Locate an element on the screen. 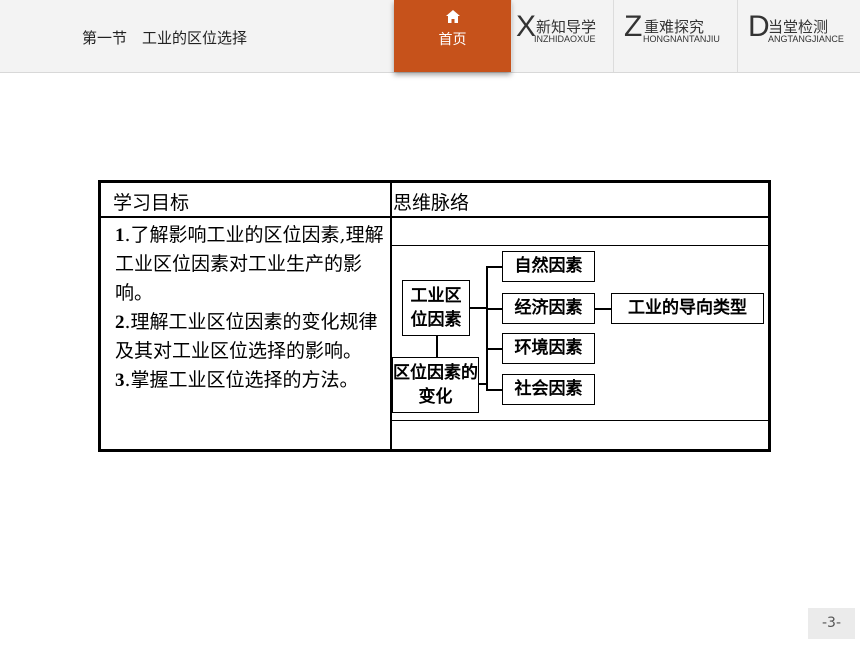 The width and height of the screenshot is (860, 645). tab-xinzhi-daoxue: X 新知导学 INZHIDAOXUE is located at coordinates (562, 36).